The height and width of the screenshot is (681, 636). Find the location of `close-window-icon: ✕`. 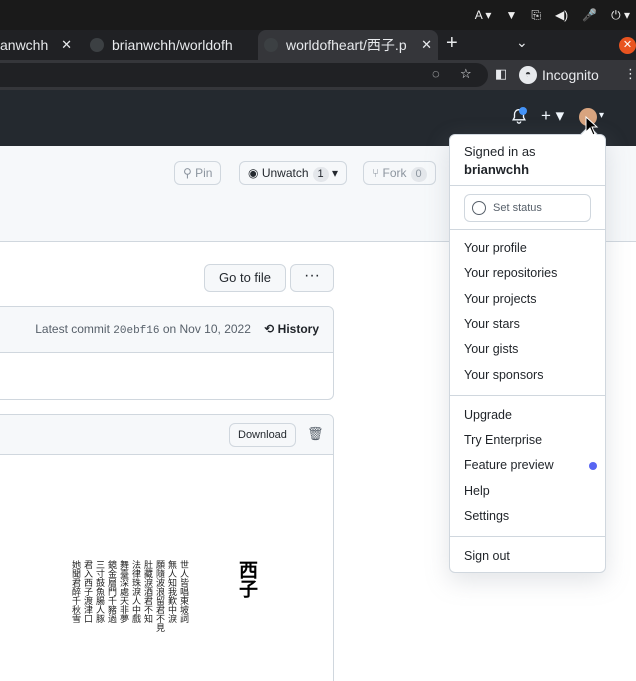

close-window-icon: ✕ is located at coordinates (627, 45).